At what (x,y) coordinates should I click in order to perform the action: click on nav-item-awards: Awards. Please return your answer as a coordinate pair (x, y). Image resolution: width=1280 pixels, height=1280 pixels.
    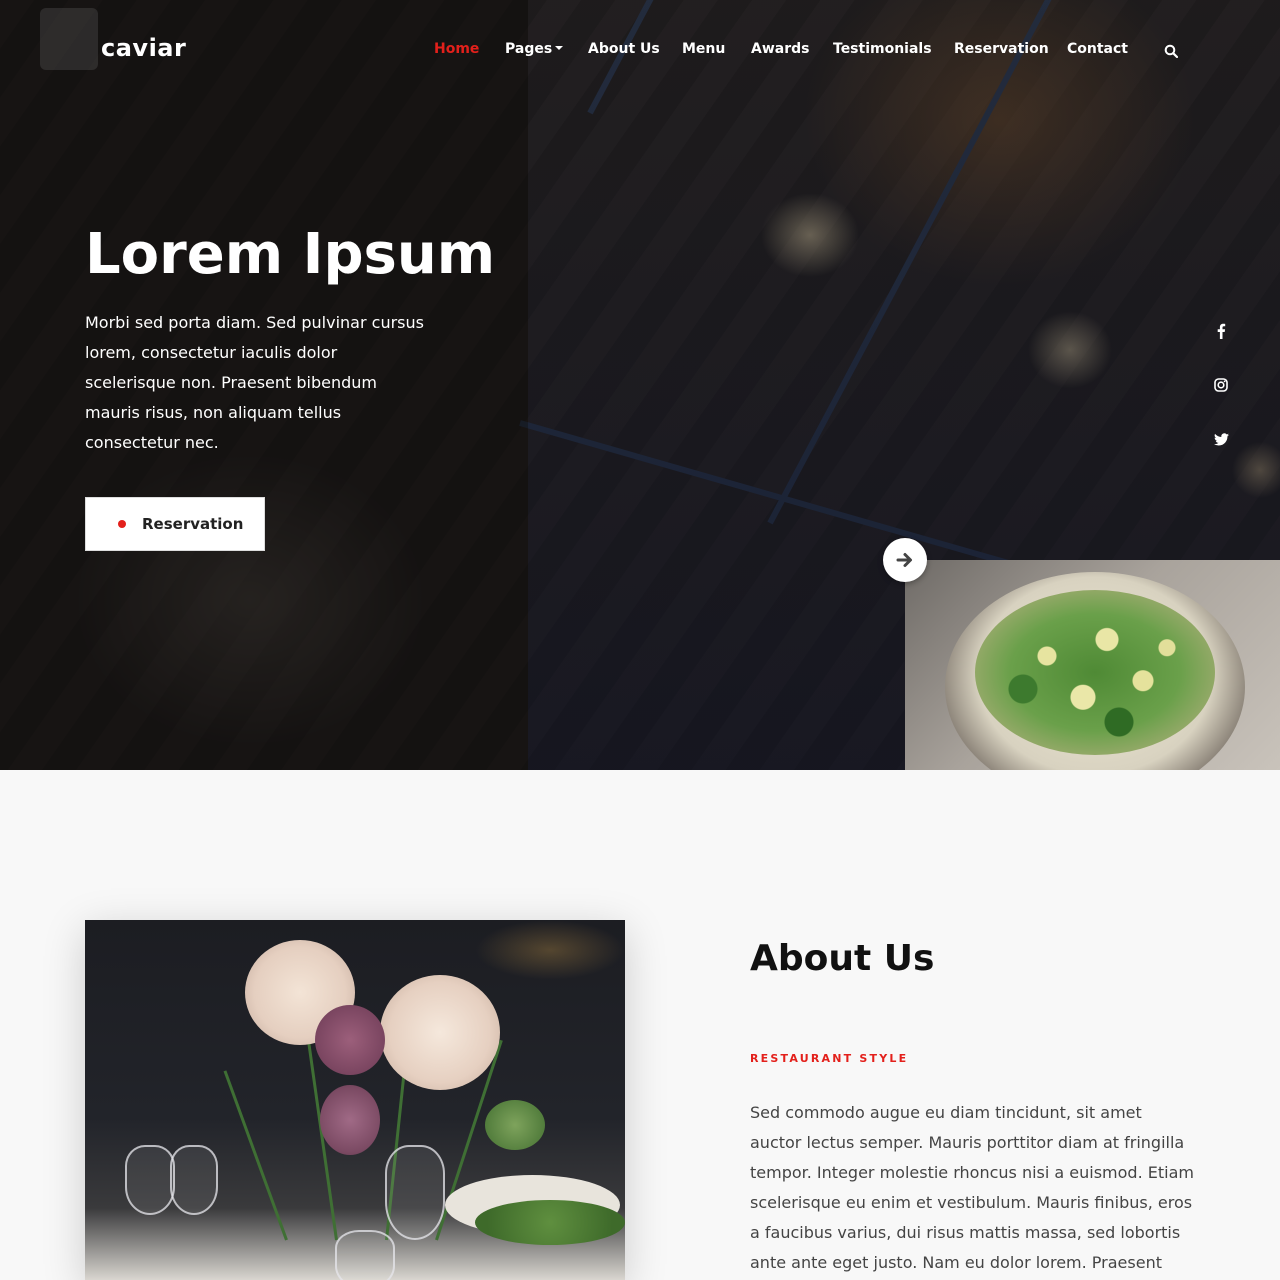
    Looking at the image, I should click on (780, 49).